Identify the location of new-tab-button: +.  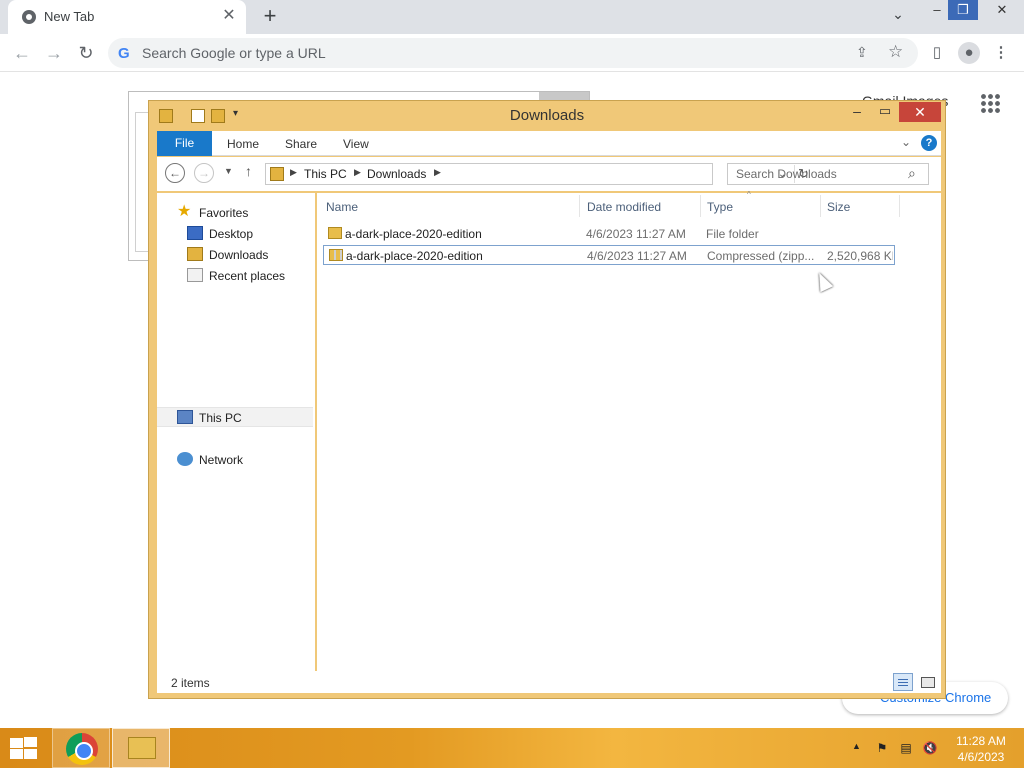
(270, 17).